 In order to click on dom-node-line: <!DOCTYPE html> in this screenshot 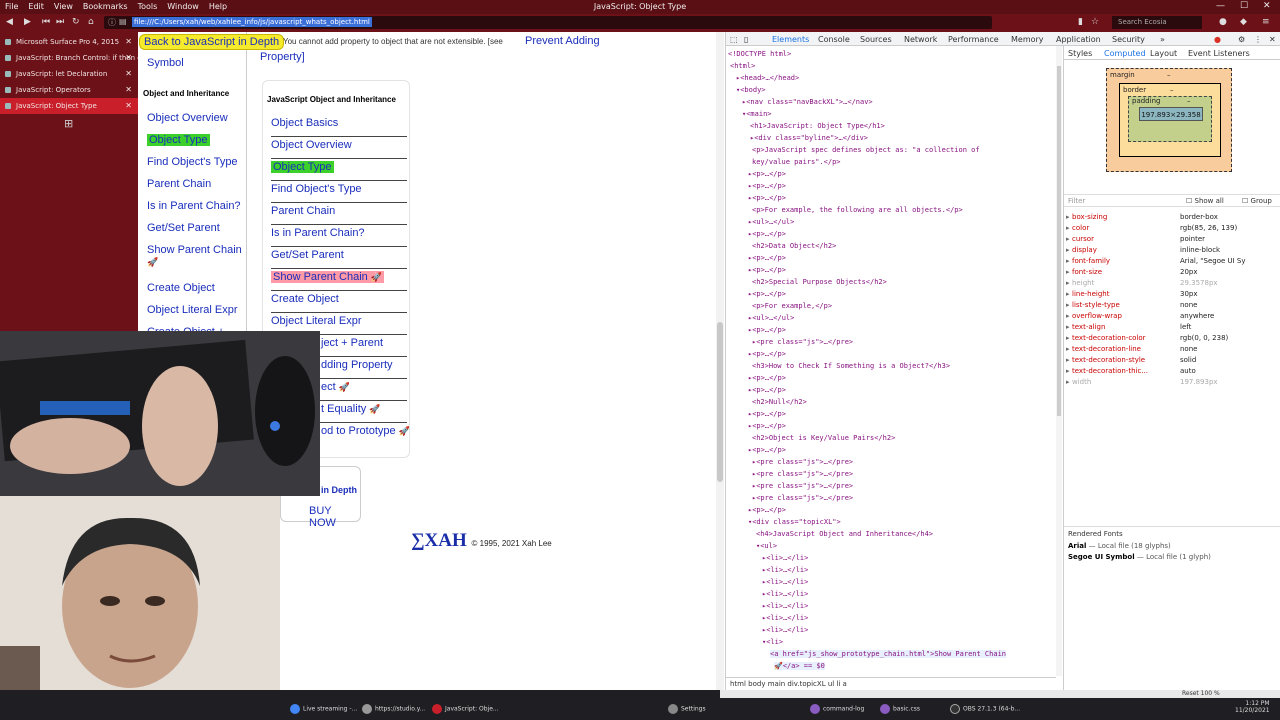, I will do `click(759, 54)`.